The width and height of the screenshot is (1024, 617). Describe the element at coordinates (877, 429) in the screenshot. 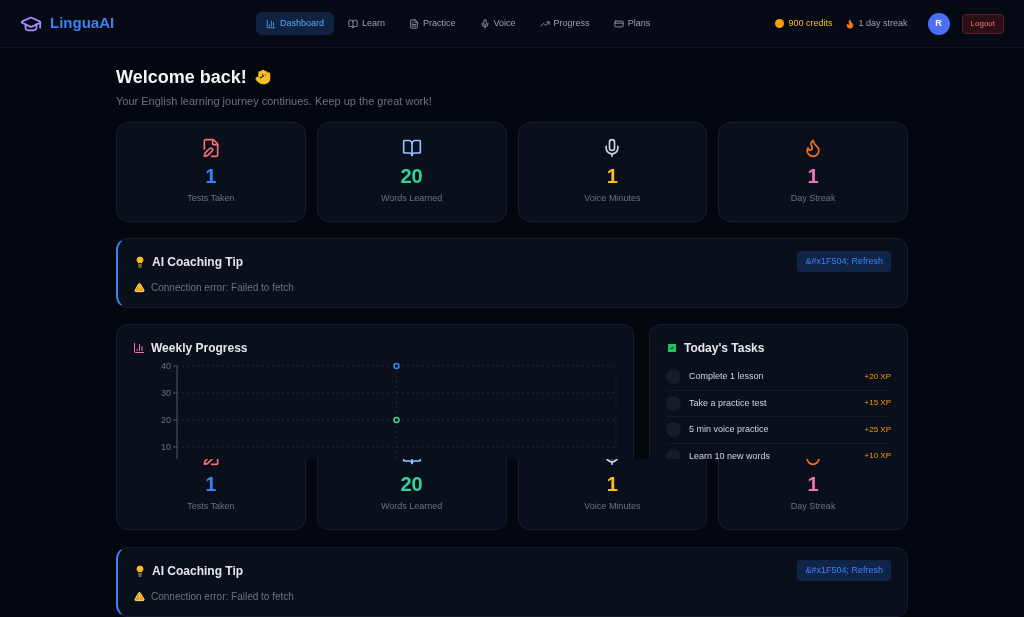

I see `xp-reward: +25 XP` at that location.